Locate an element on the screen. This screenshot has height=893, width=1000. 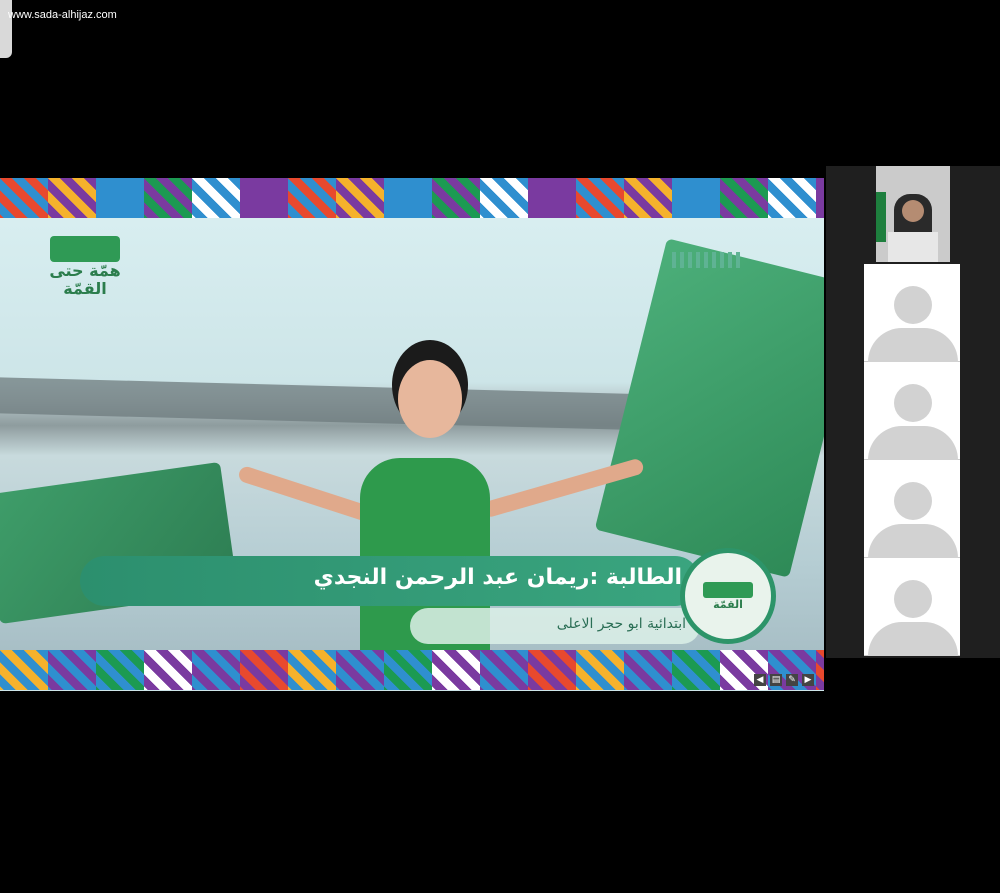
slide-nav-controls: ◀ ▤ ✎ ▶ is located at coordinates (788, 682).